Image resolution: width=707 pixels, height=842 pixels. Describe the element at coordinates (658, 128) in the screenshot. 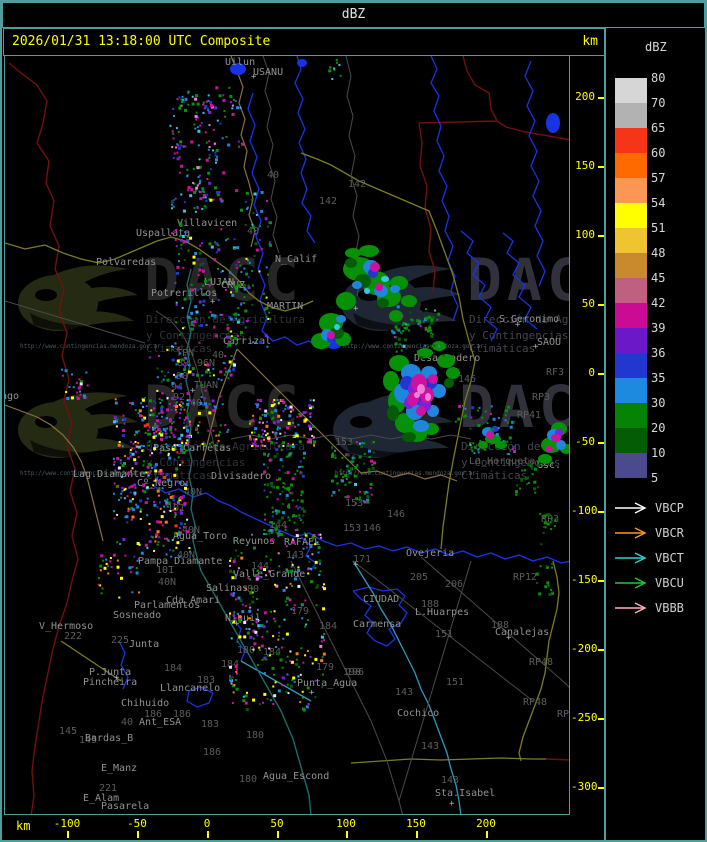

I see `dbz-scale-tick-label: 65` at that location.